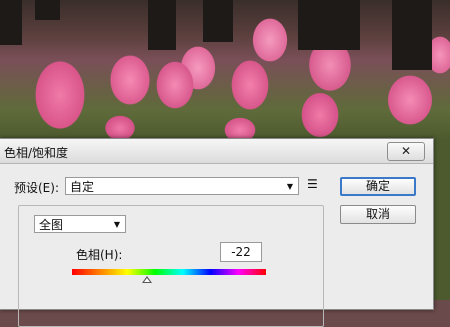 The height and width of the screenshot is (327, 450). I want to click on close-button: ✕, so click(406, 151).